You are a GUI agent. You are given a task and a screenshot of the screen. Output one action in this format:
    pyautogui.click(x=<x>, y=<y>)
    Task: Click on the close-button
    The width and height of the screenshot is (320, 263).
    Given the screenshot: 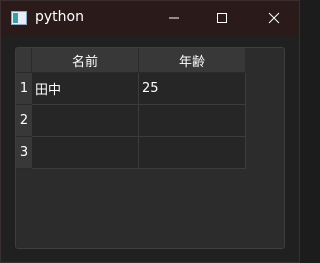 What is the action you would take?
    pyautogui.click(x=274, y=18)
    